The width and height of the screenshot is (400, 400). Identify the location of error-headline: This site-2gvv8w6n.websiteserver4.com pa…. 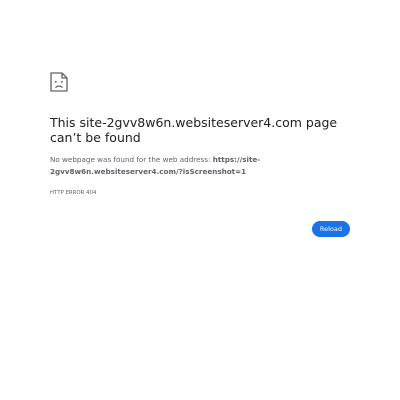
(194, 130).